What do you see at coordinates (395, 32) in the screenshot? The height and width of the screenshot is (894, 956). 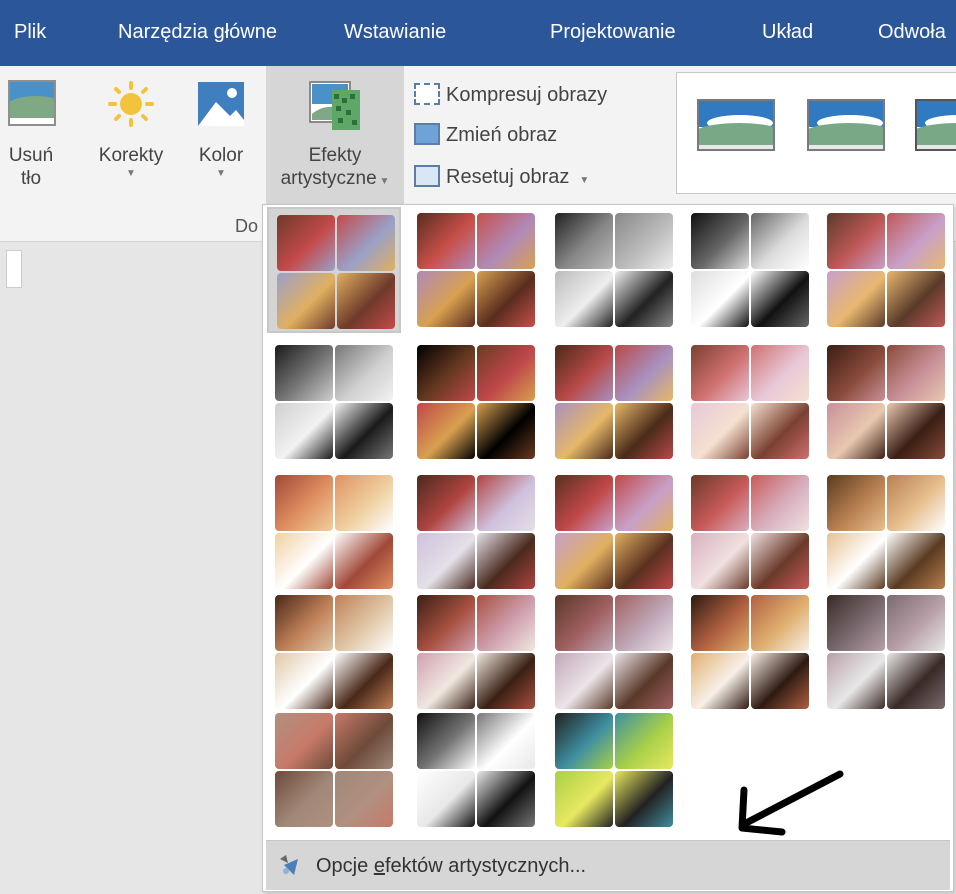 I see `tab-insert: Wstawianie` at bounding box center [395, 32].